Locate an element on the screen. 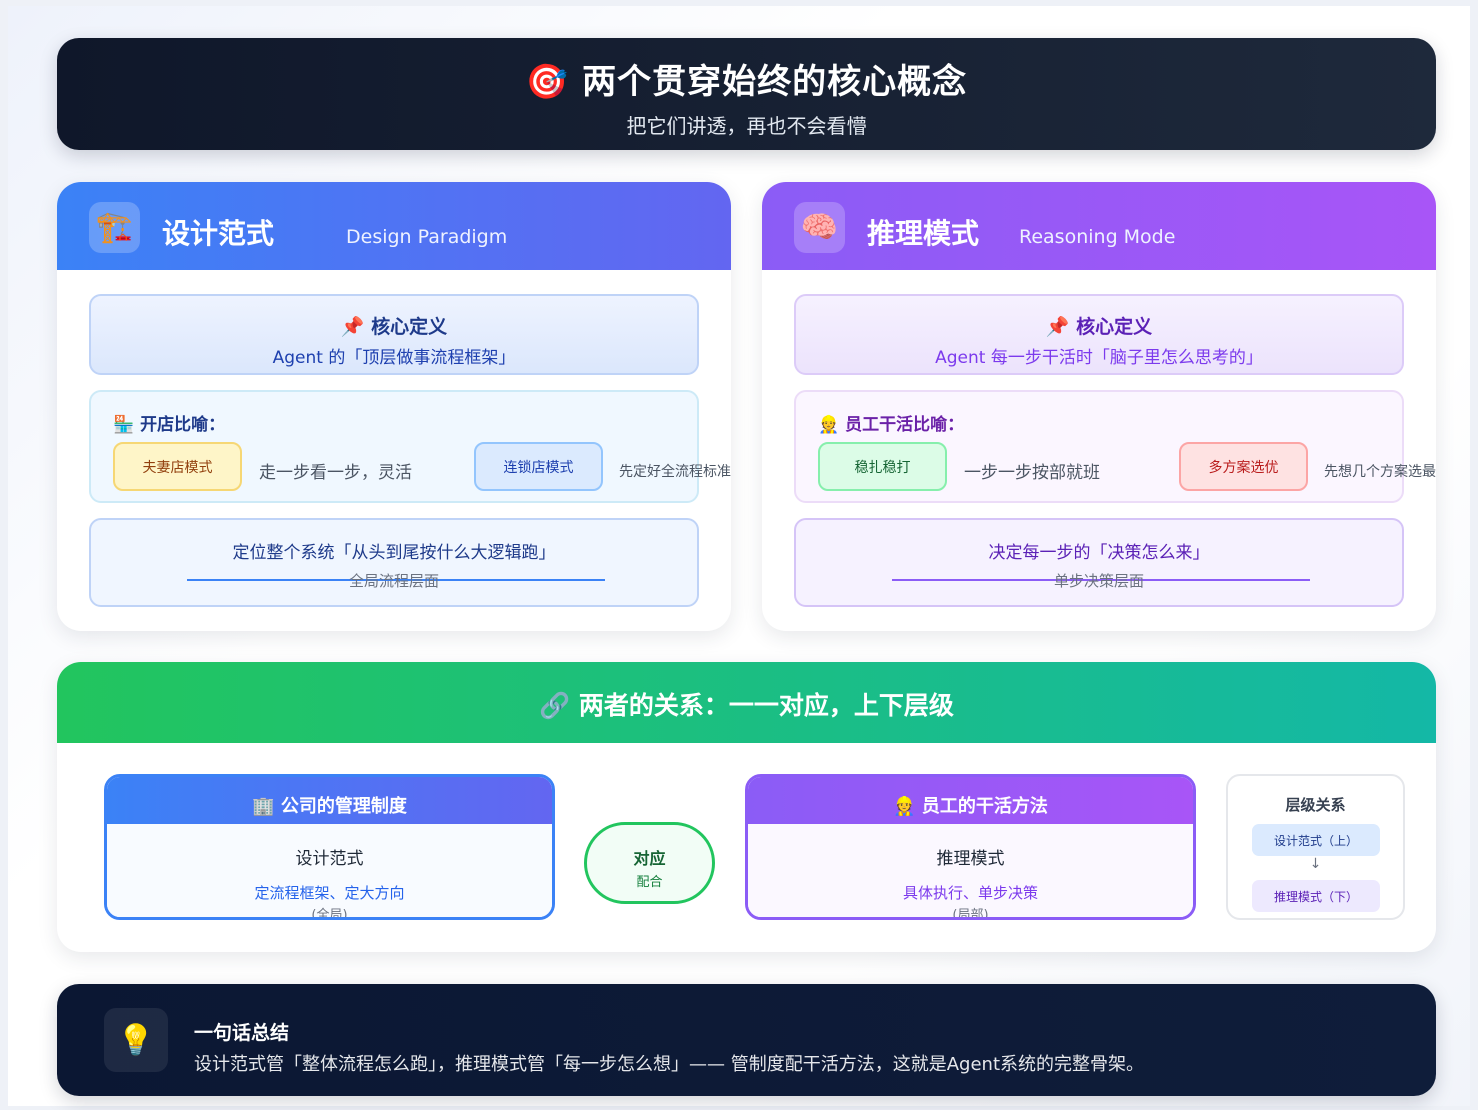  reasoning-definition-label: 📌 核心定义 is located at coordinates (1099, 327).